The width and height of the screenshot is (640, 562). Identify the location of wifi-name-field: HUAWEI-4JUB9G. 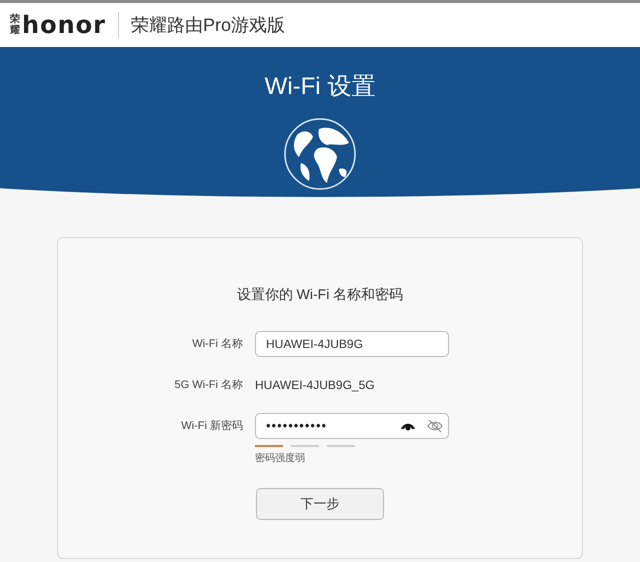
(352, 344).